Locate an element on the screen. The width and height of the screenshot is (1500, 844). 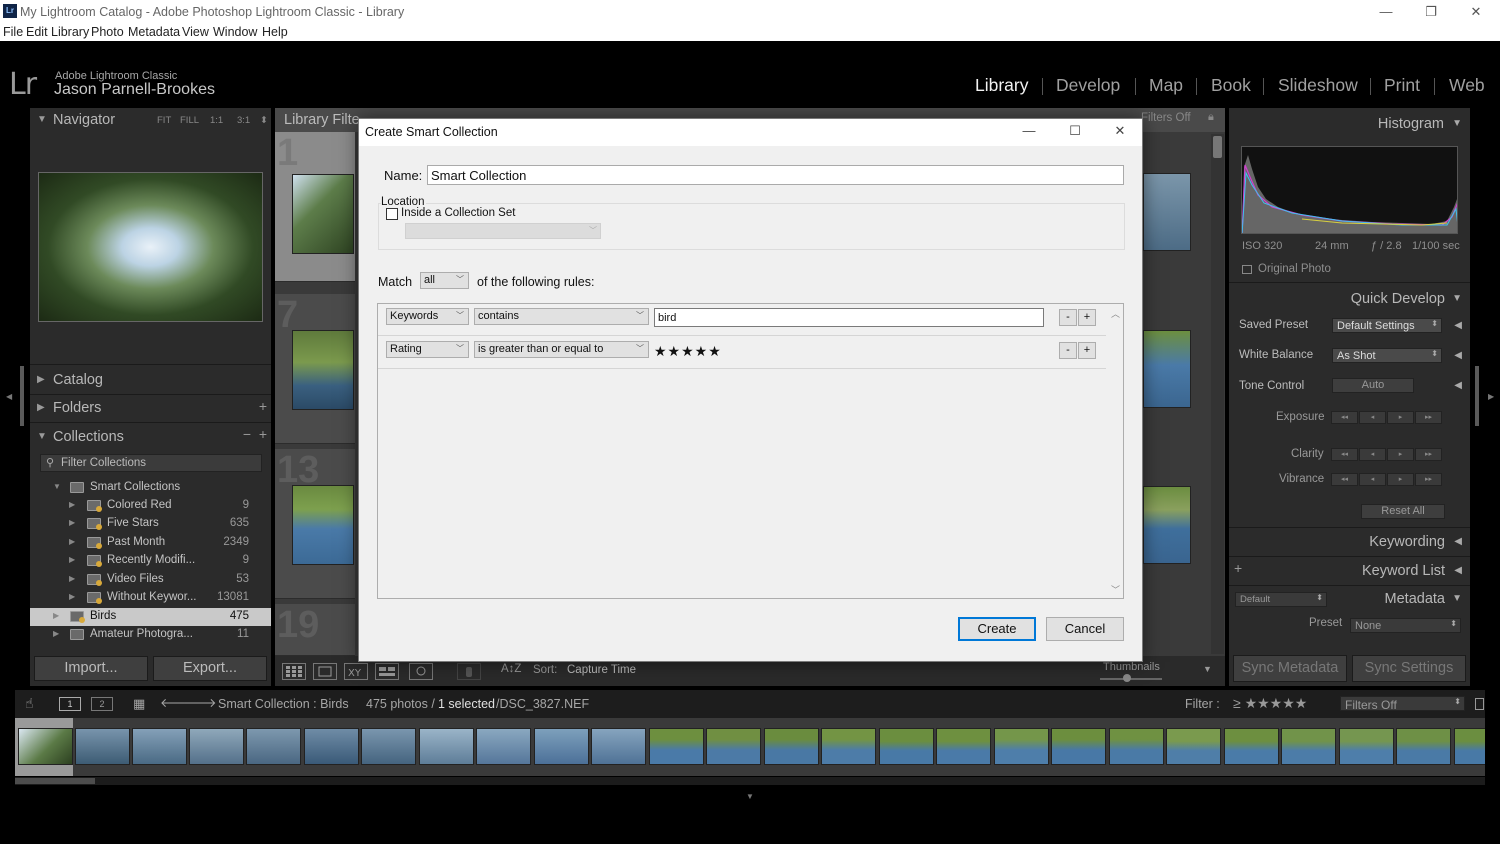
collection-item: ▶ Without Keywor... 13081 is located at coordinates (150, 598).